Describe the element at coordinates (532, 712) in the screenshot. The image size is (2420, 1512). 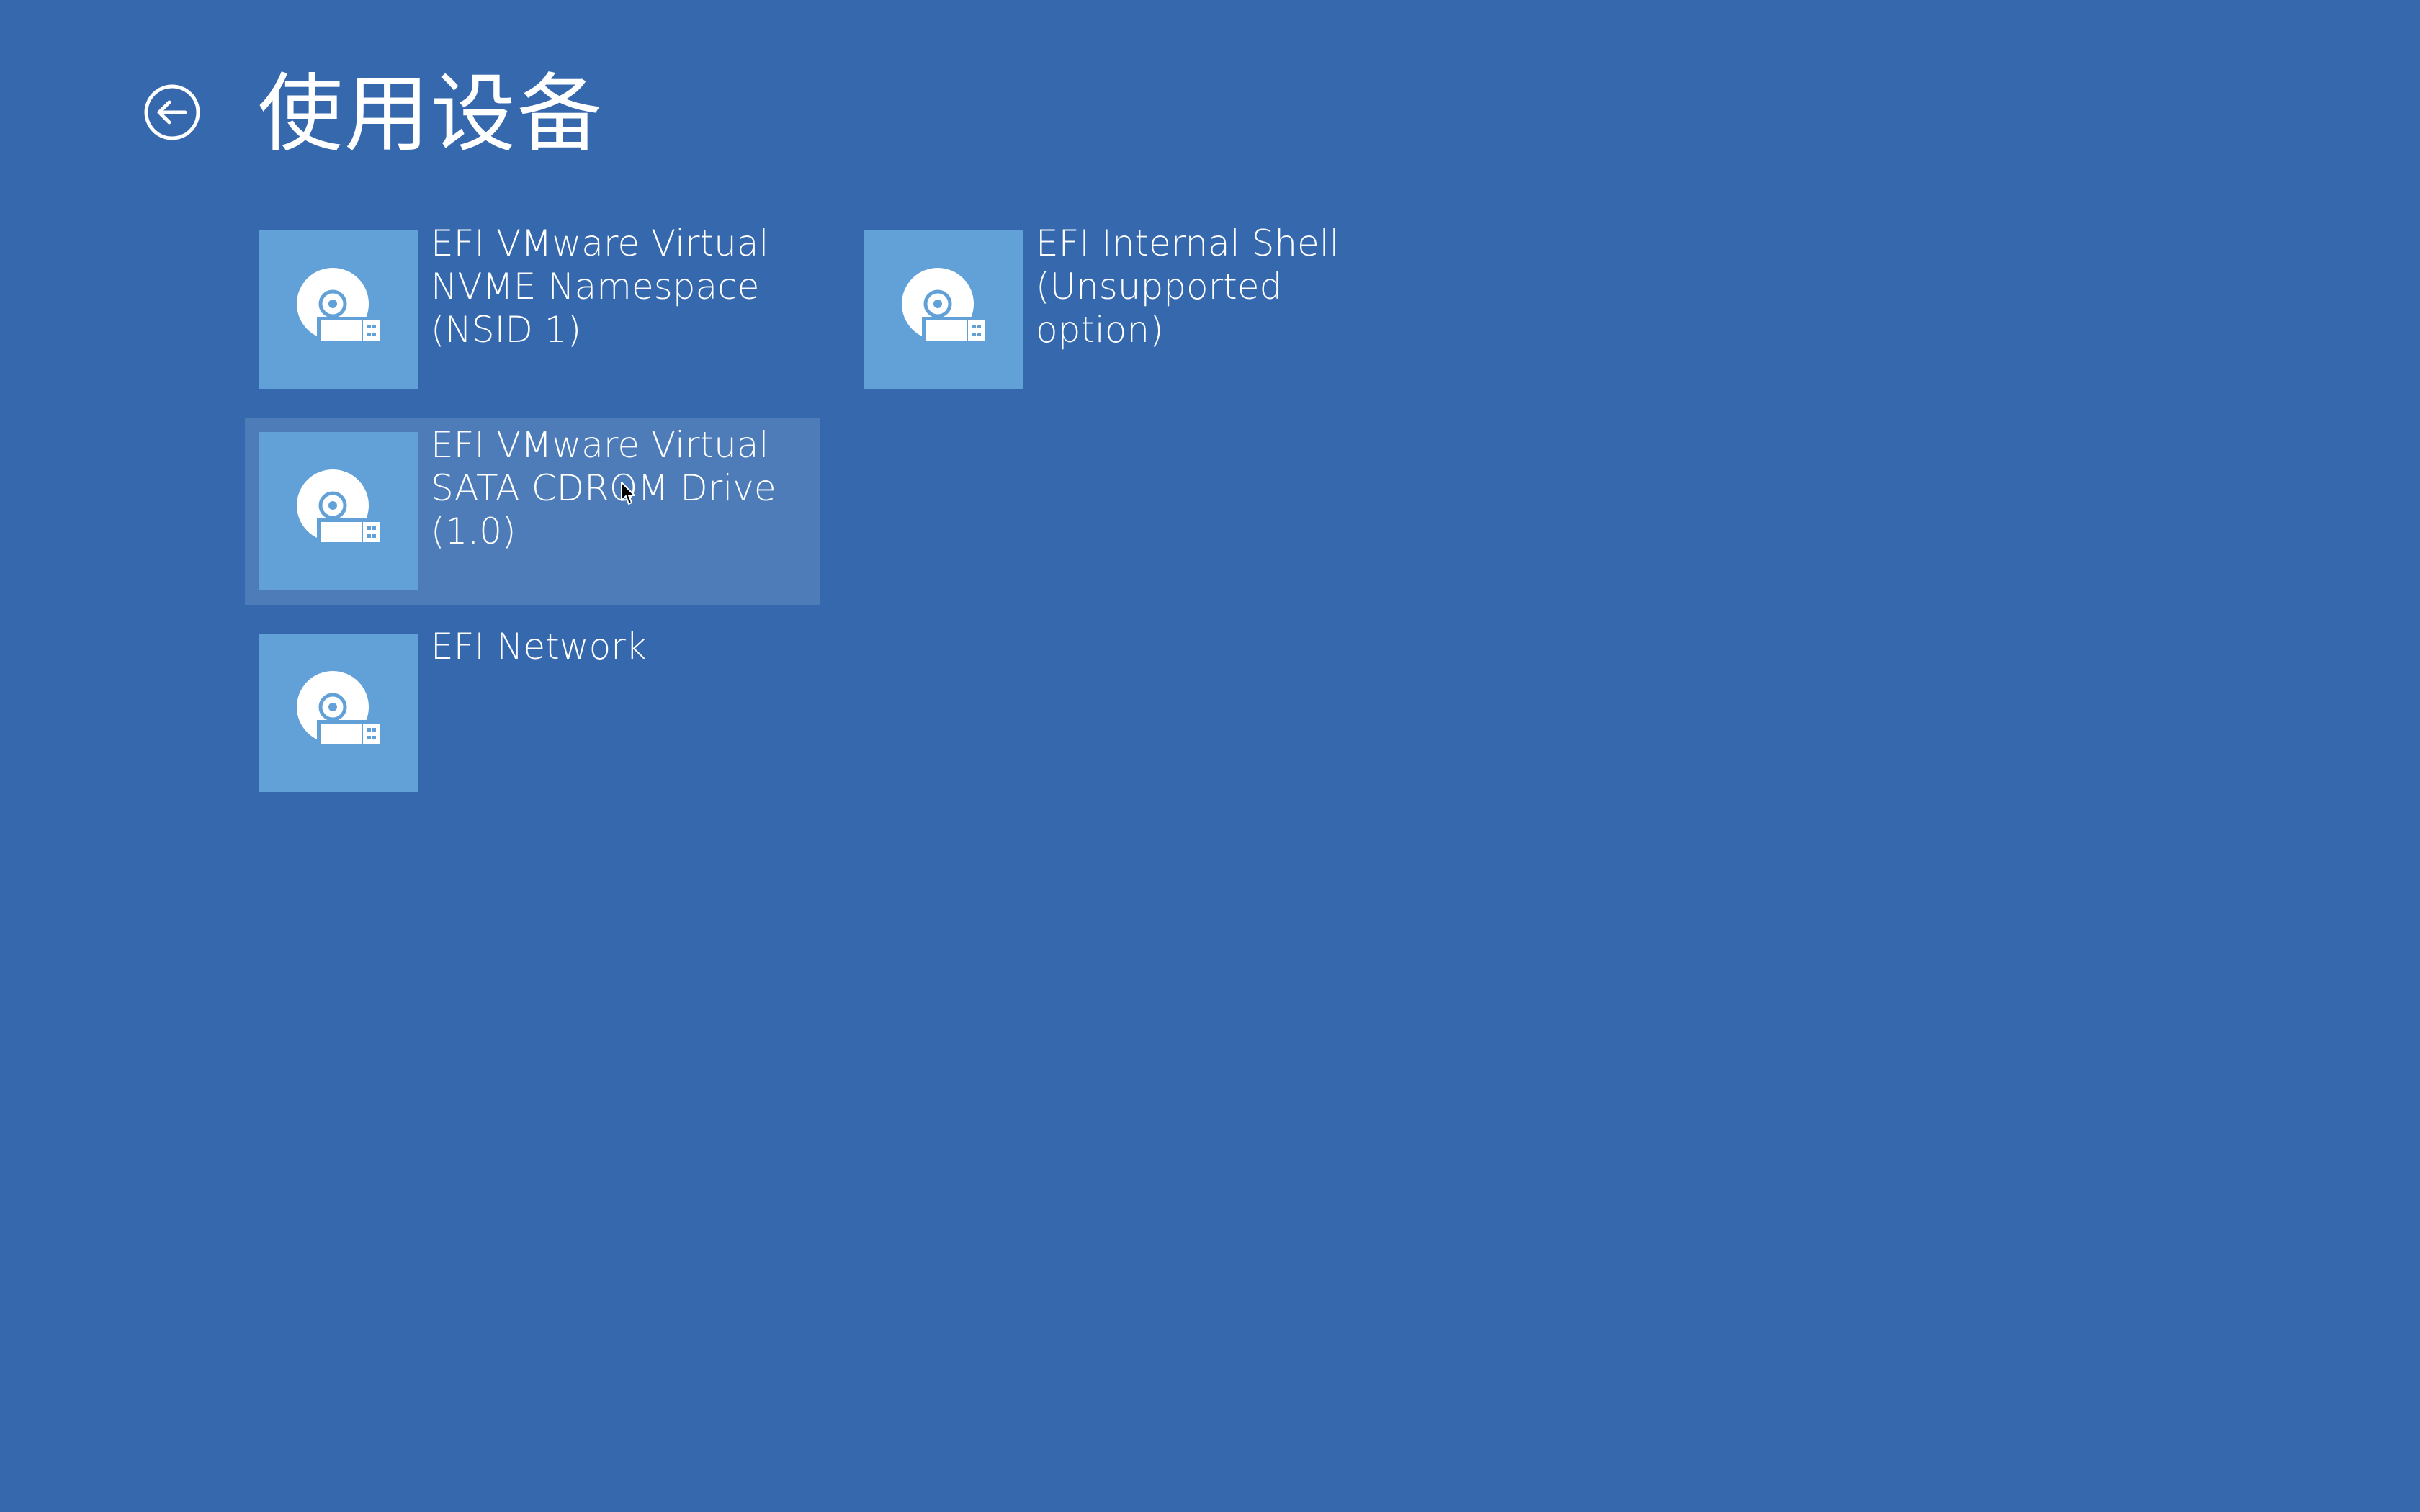
I see `device-tile-network: EFI Network` at that location.